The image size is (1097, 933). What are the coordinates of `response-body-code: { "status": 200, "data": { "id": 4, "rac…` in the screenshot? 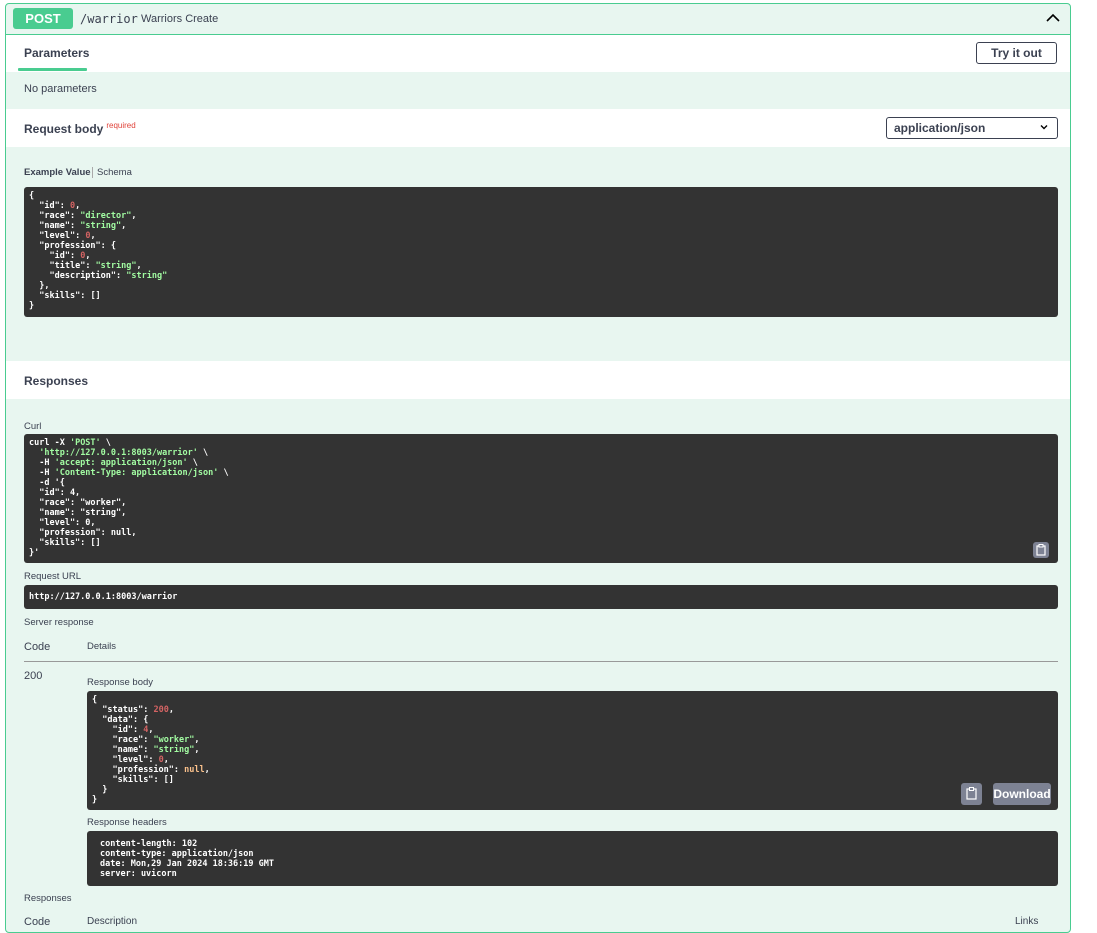 It's located at (572, 750).